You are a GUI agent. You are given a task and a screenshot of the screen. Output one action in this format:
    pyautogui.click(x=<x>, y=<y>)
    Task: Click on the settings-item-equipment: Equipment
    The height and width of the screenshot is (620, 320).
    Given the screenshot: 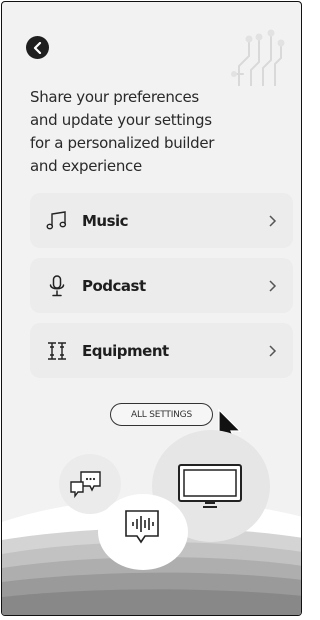 What is the action you would take?
    pyautogui.click(x=161, y=350)
    